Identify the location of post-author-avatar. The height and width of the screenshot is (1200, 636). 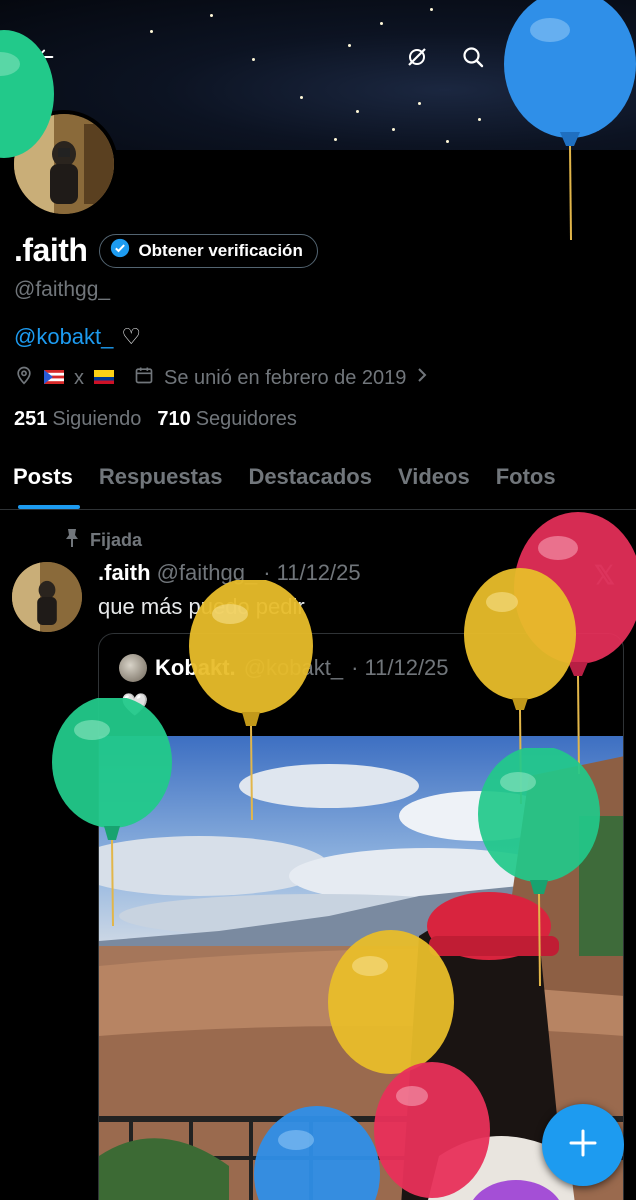
(47, 597).